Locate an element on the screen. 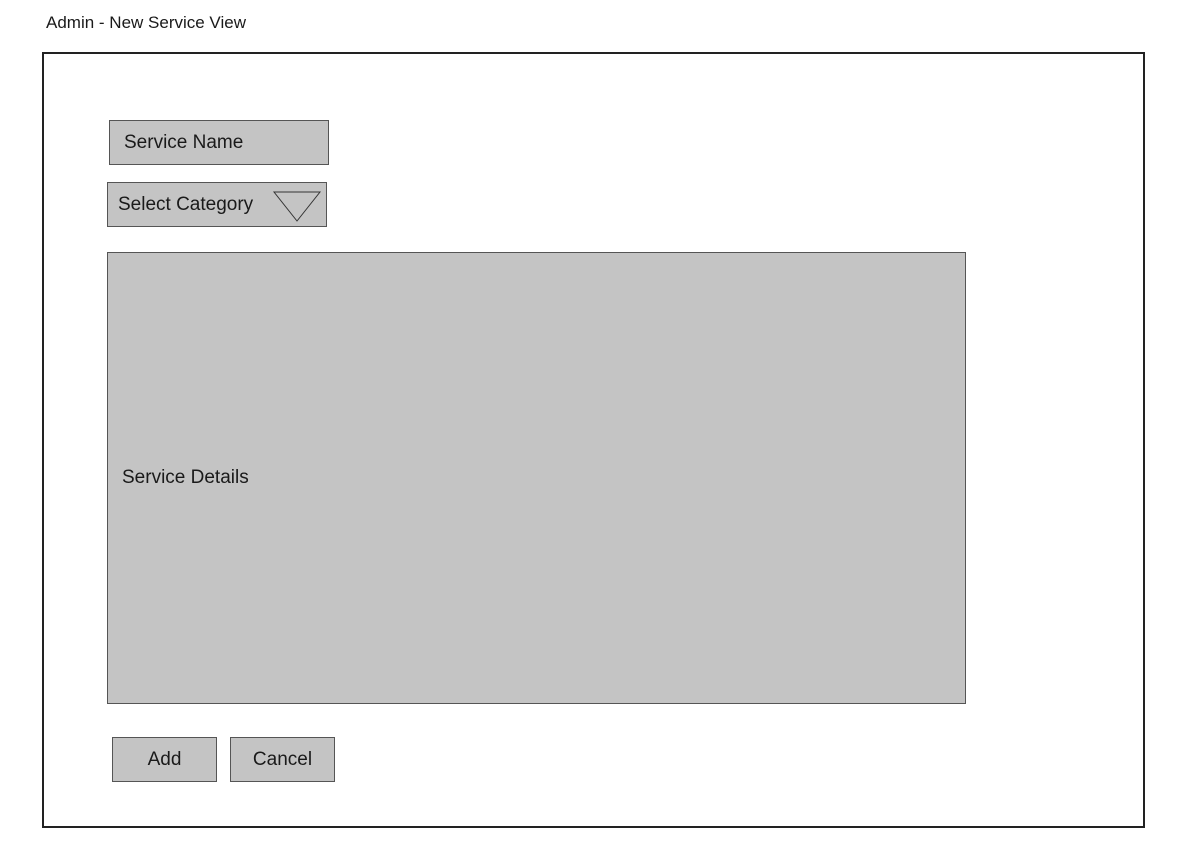  service-name-placeholder: Service Name is located at coordinates (184, 142).